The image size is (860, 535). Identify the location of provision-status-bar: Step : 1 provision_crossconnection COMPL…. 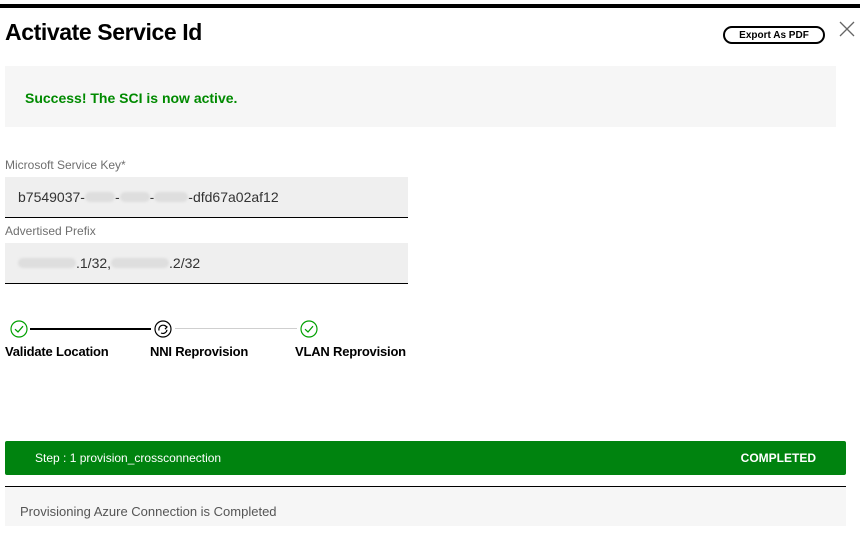
(425, 458).